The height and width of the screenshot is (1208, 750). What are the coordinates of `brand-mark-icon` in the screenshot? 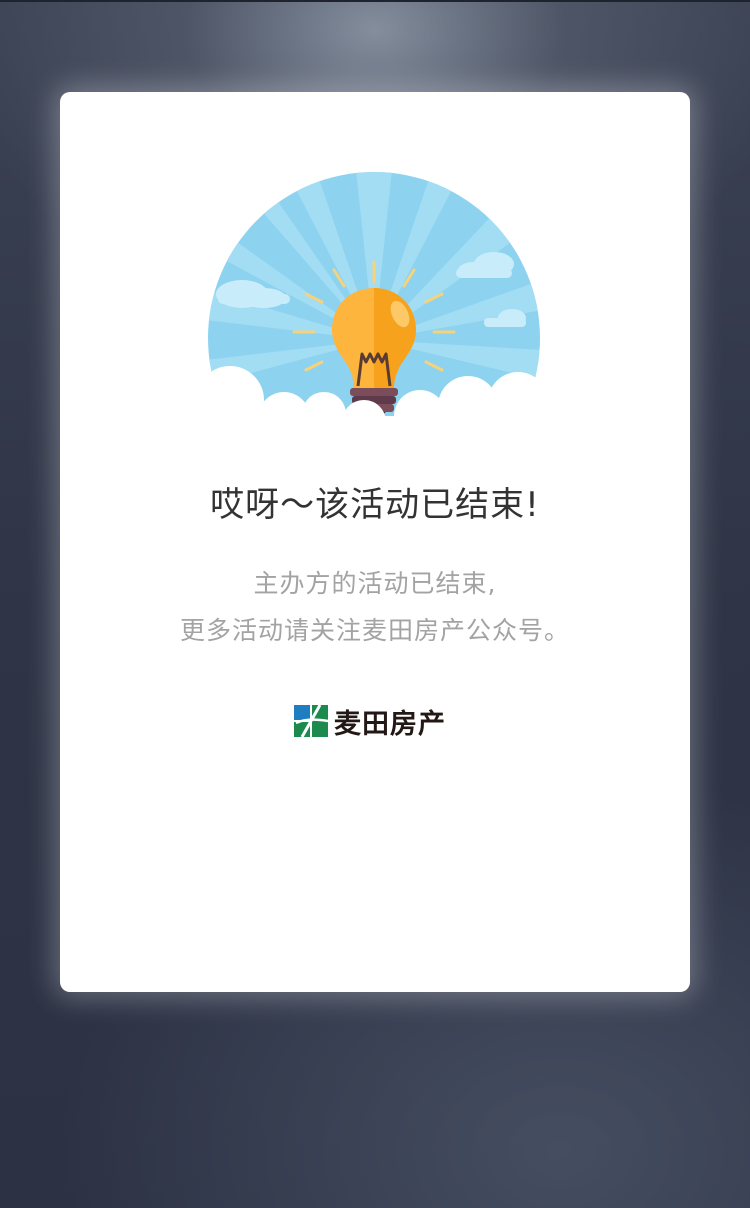 It's located at (311, 721).